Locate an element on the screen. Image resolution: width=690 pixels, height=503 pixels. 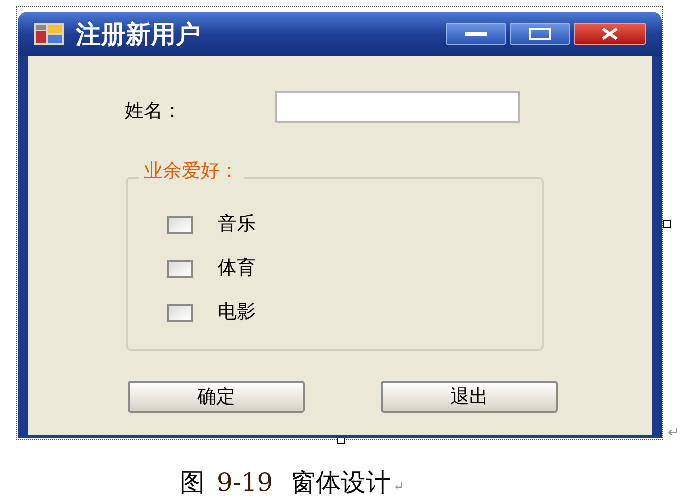
minimize-icon is located at coordinates (476, 34).